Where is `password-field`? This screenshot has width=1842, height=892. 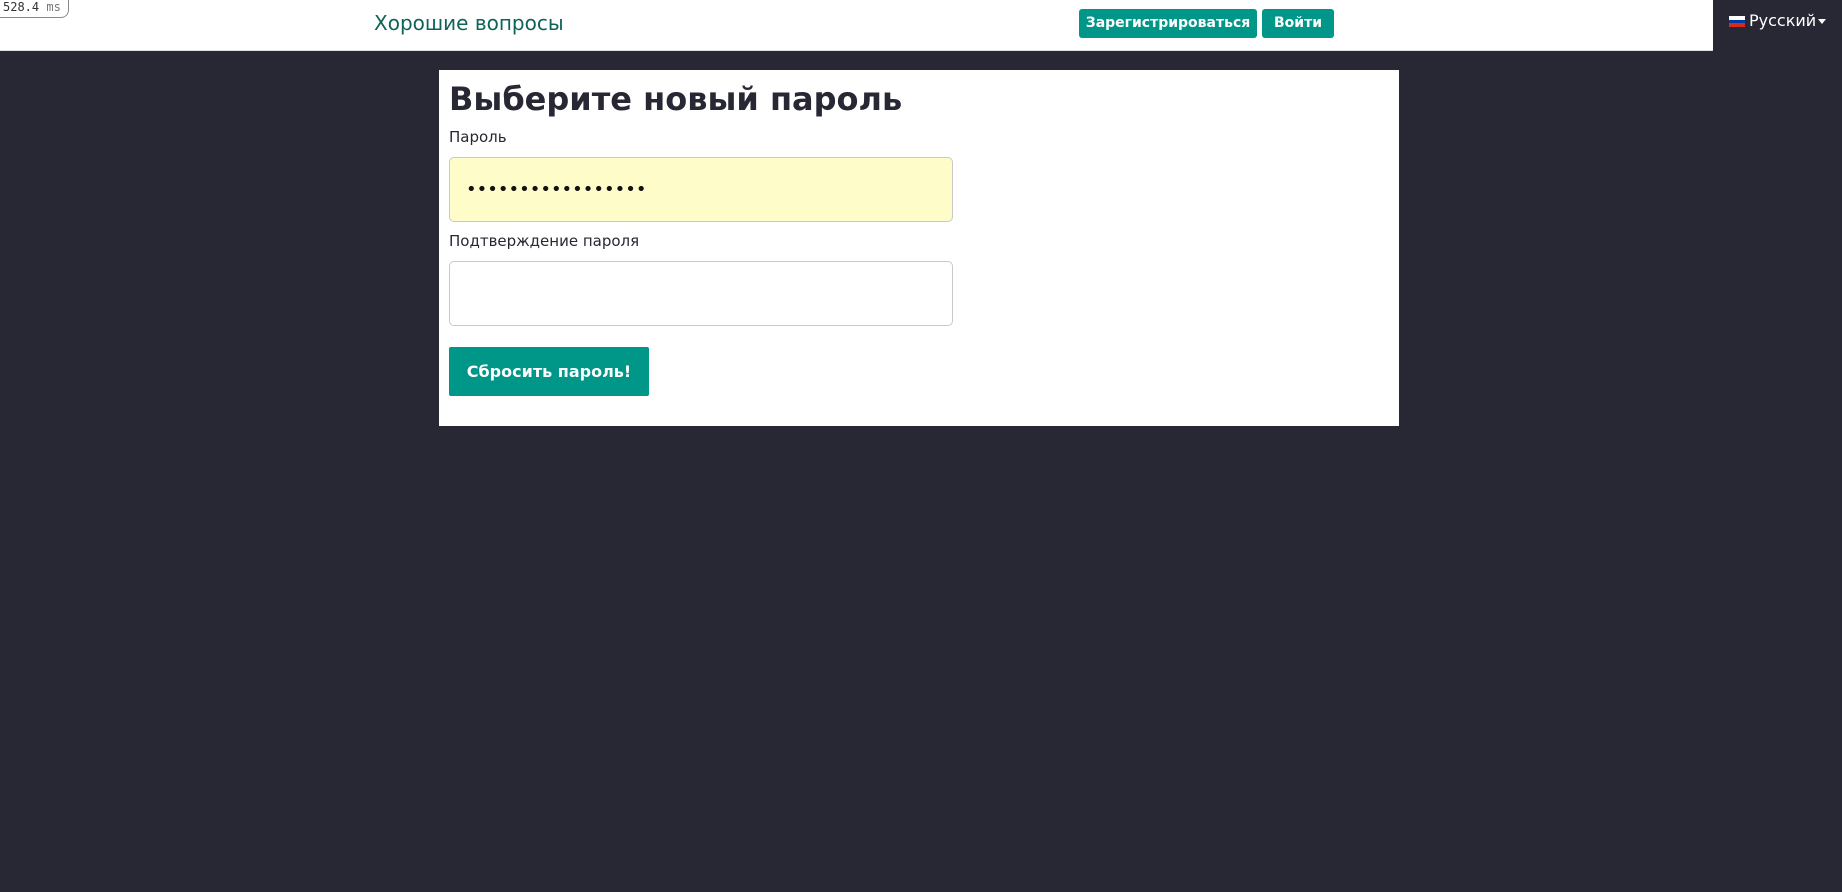
password-field is located at coordinates (701, 189).